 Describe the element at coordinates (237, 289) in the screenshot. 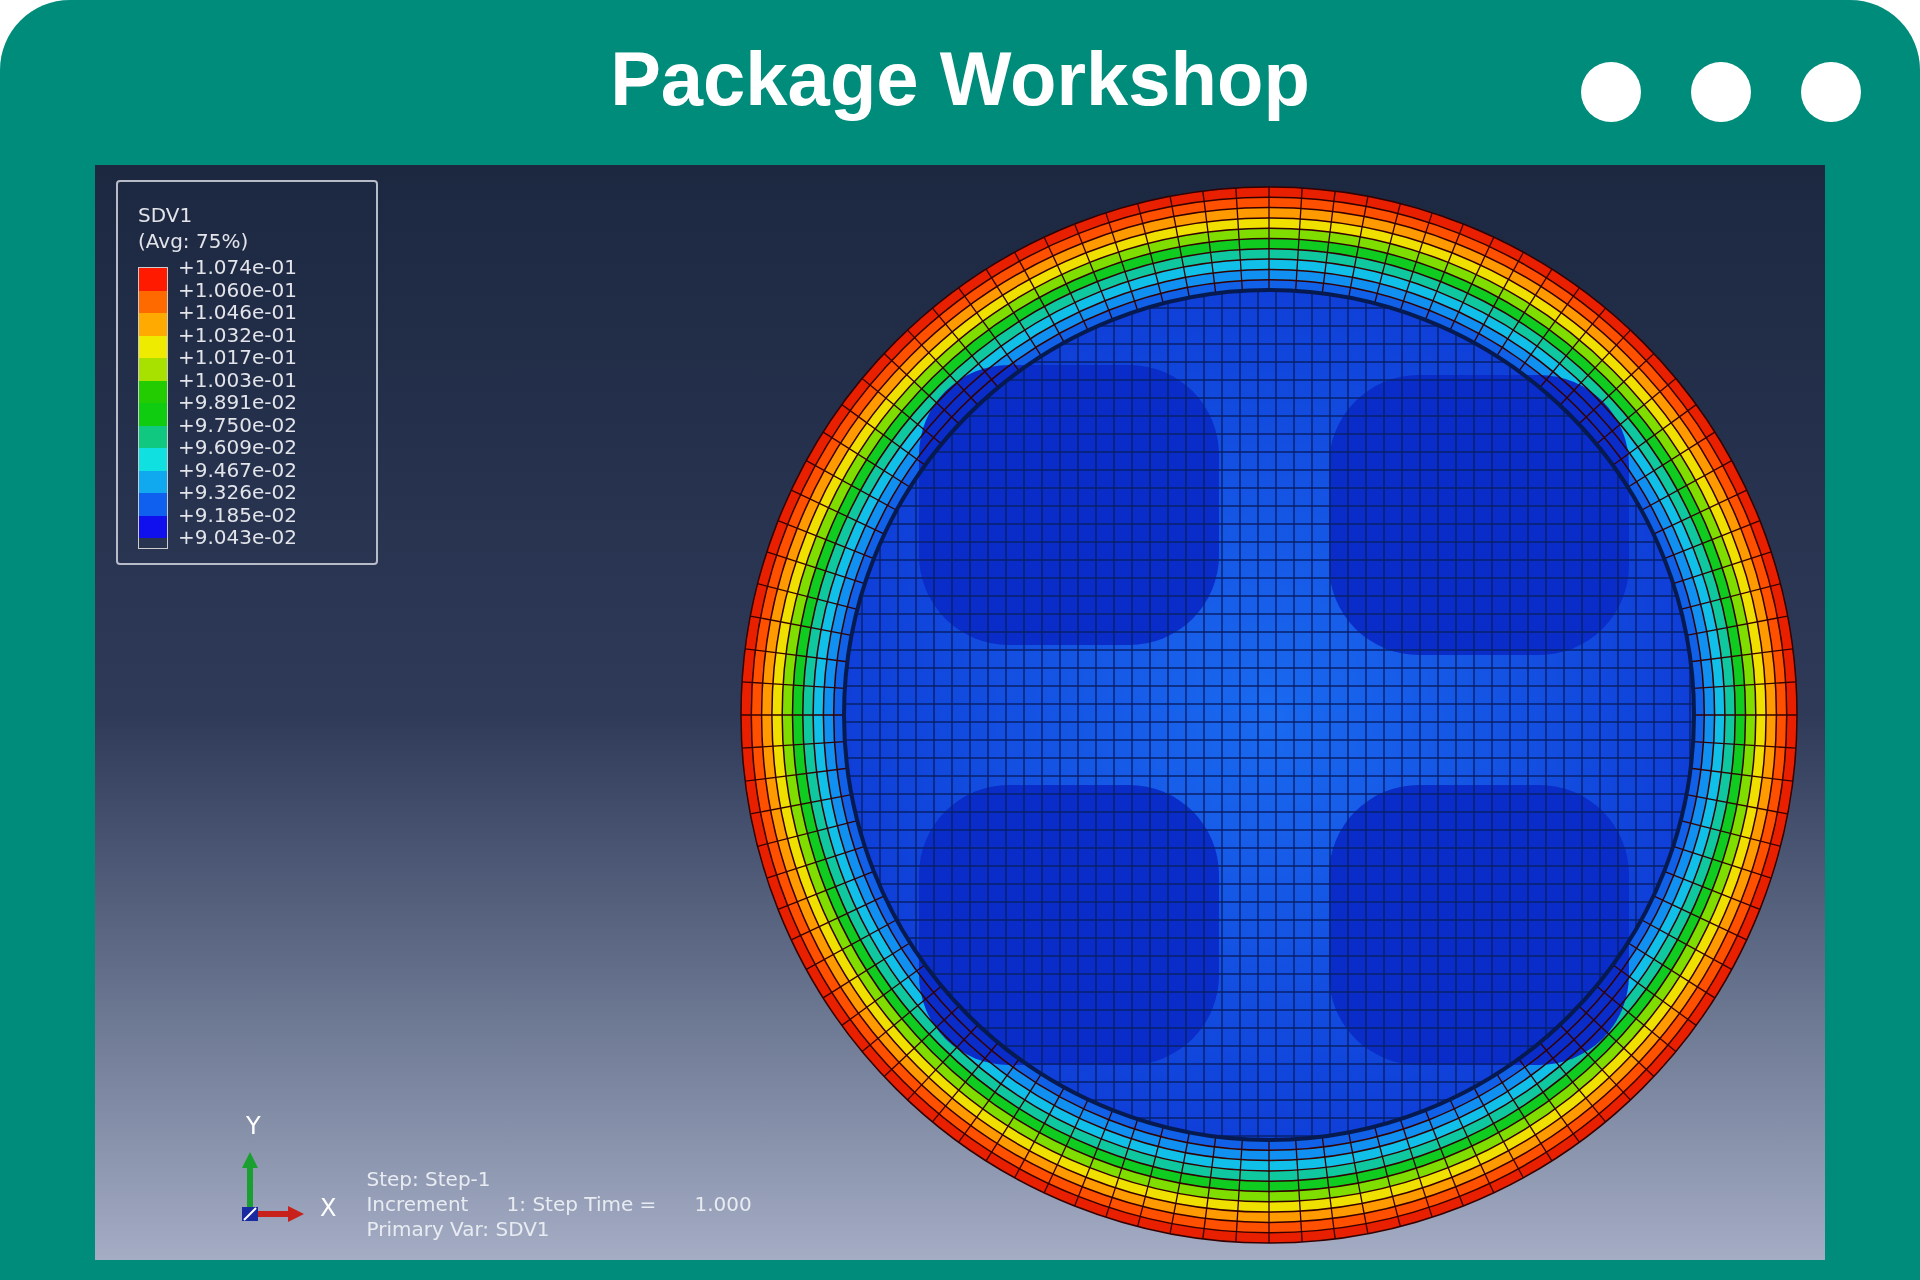

I see `legend-value: +1.060e-01` at that location.